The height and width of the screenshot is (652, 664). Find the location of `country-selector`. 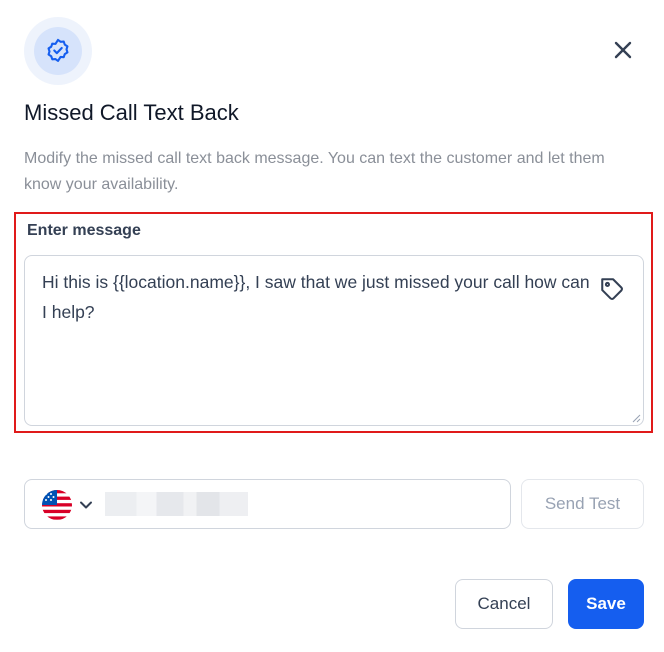

country-selector is located at coordinates (67, 505).